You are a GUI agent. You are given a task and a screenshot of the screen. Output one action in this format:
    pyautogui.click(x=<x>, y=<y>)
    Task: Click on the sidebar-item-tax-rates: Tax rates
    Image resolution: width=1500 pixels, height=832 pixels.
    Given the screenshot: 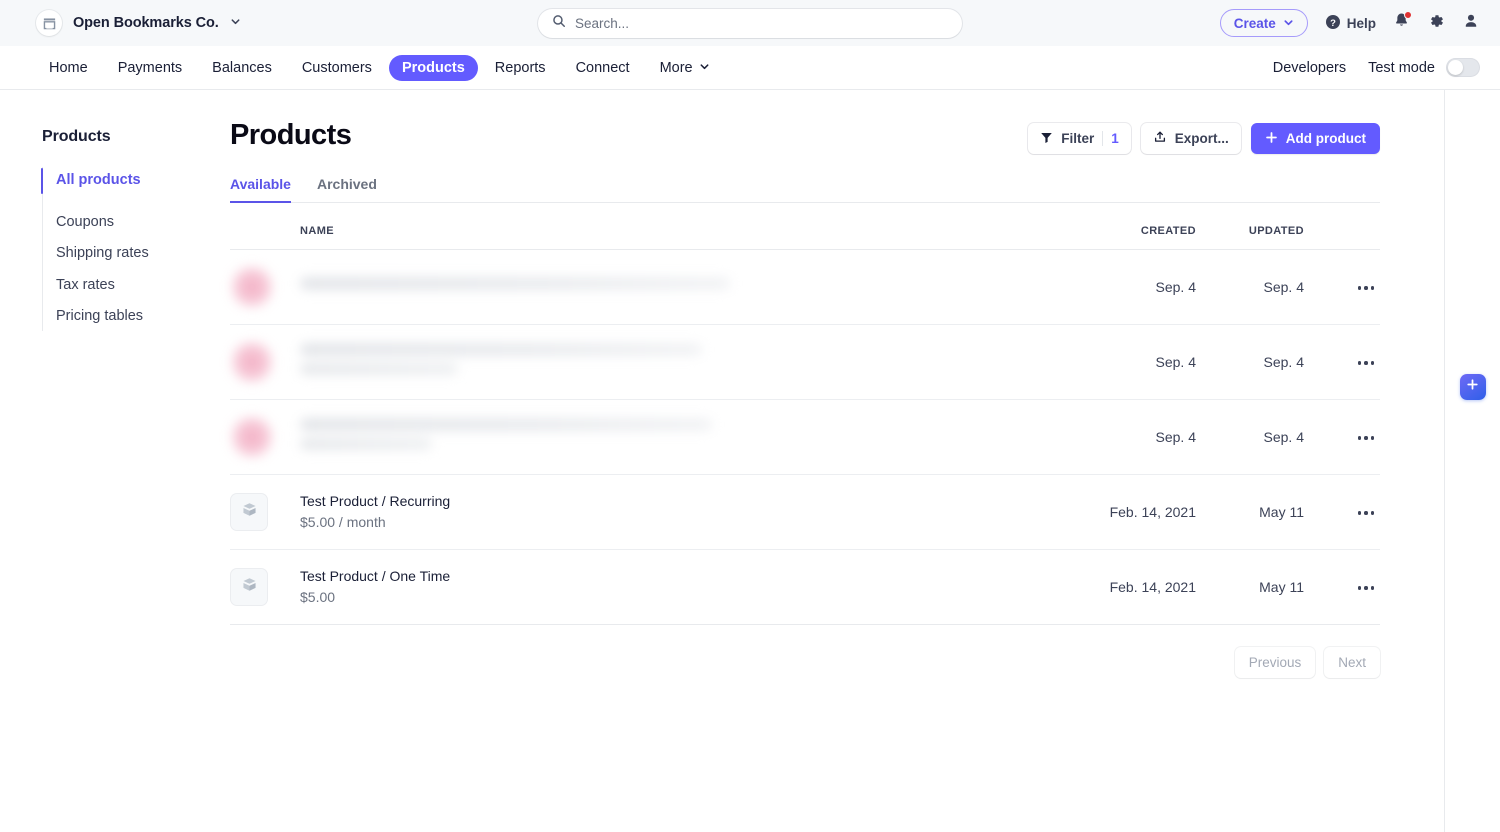 What is the action you would take?
    pyautogui.click(x=136, y=286)
    